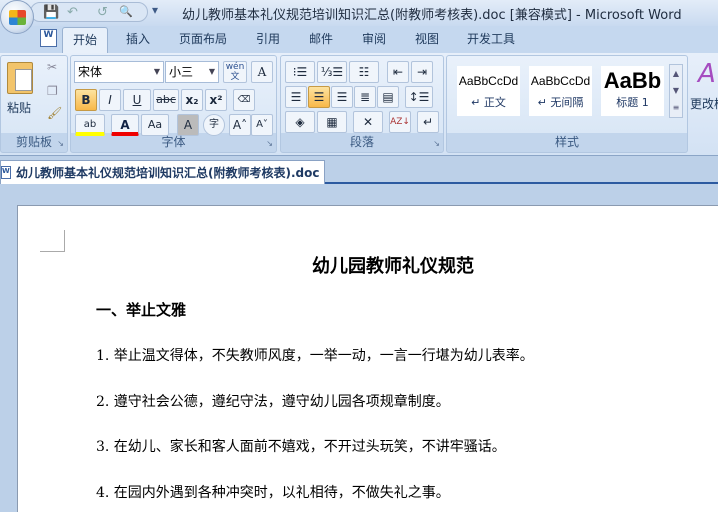  I want to click on underline-button: U, so click(137, 100).